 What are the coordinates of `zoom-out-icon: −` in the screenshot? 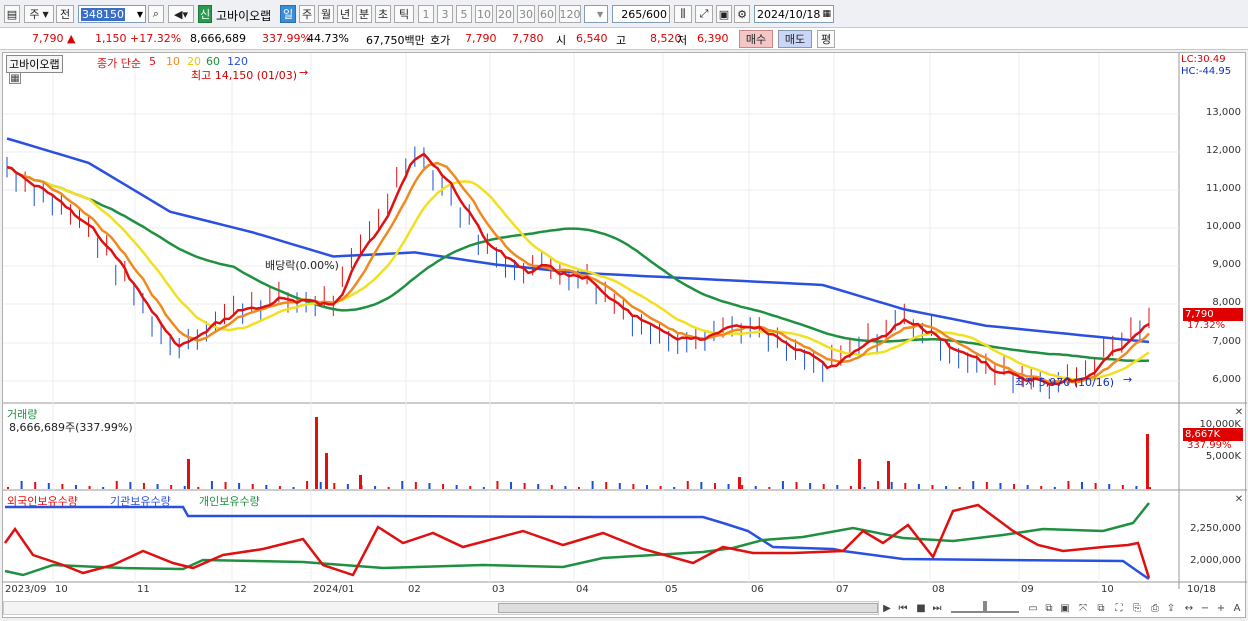 It's located at (1205, 608).